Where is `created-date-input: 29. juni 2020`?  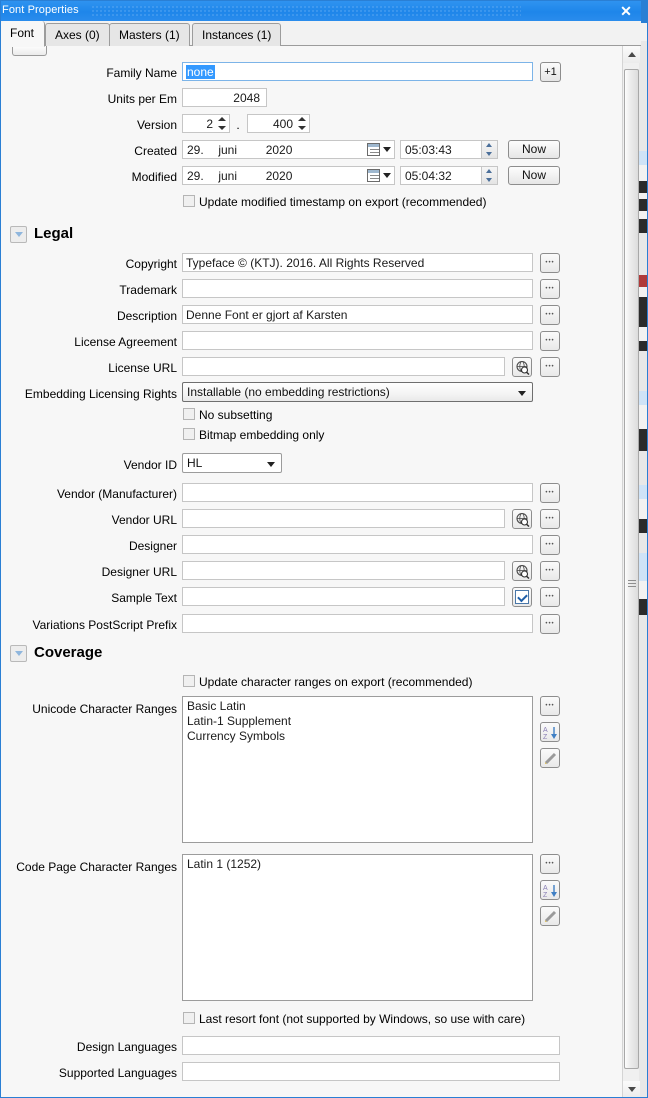 created-date-input: 29. juni 2020 is located at coordinates (288, 149).